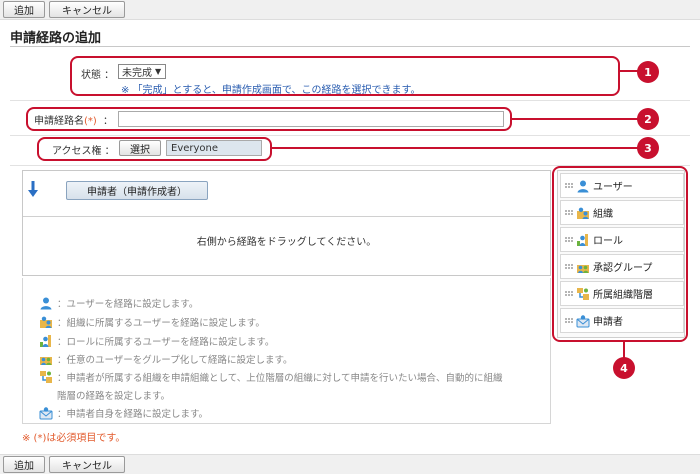  I want to click on palette-item-user: ユーザー, so click(622, 185).